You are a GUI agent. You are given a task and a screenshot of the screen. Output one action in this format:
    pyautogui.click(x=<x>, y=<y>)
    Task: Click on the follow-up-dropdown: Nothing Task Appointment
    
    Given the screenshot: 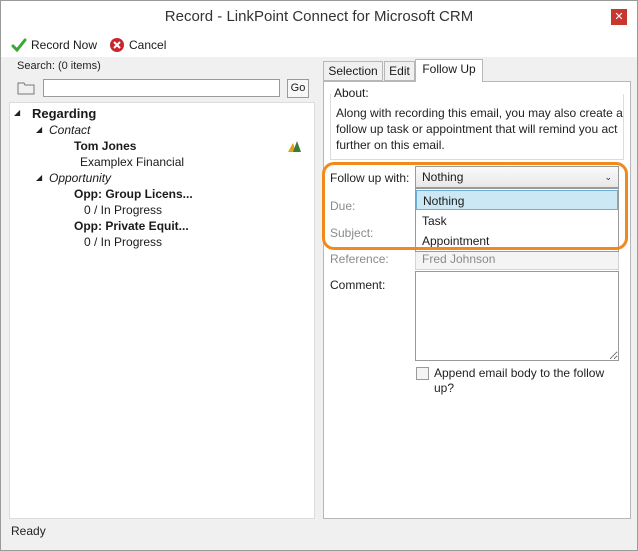 What is the action you would take?
    pyautogui.click(x=517, y=220)
    